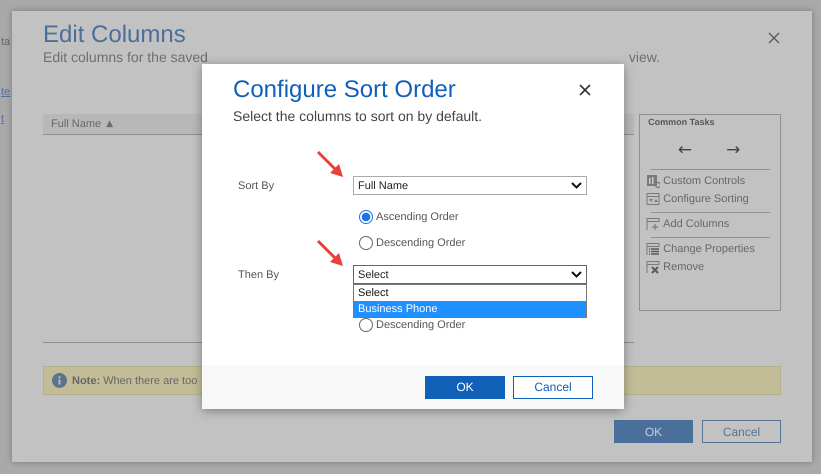  What do you see at coordinates (708, 267) in the screenshot?
I see `task-item: Remove` at bounding box center [708, 267].